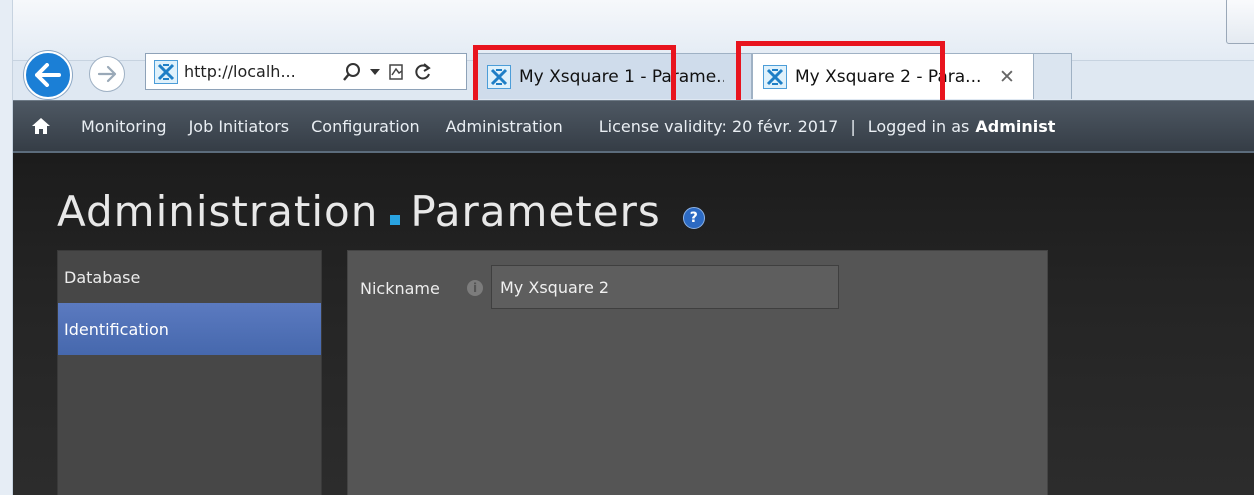 The image size is (1254, 495). I want to click on side-menu-item-database: Database, so click(189, 277).